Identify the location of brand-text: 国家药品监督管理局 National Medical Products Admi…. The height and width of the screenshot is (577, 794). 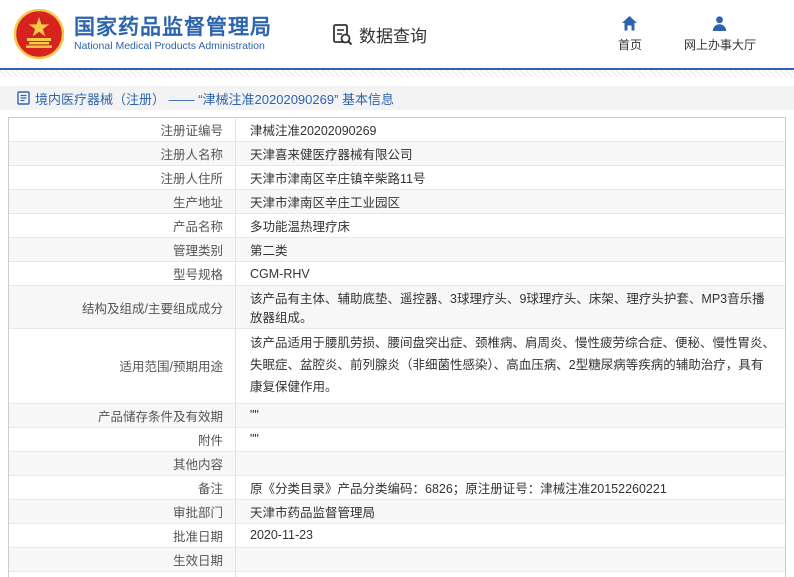
(173, 34).